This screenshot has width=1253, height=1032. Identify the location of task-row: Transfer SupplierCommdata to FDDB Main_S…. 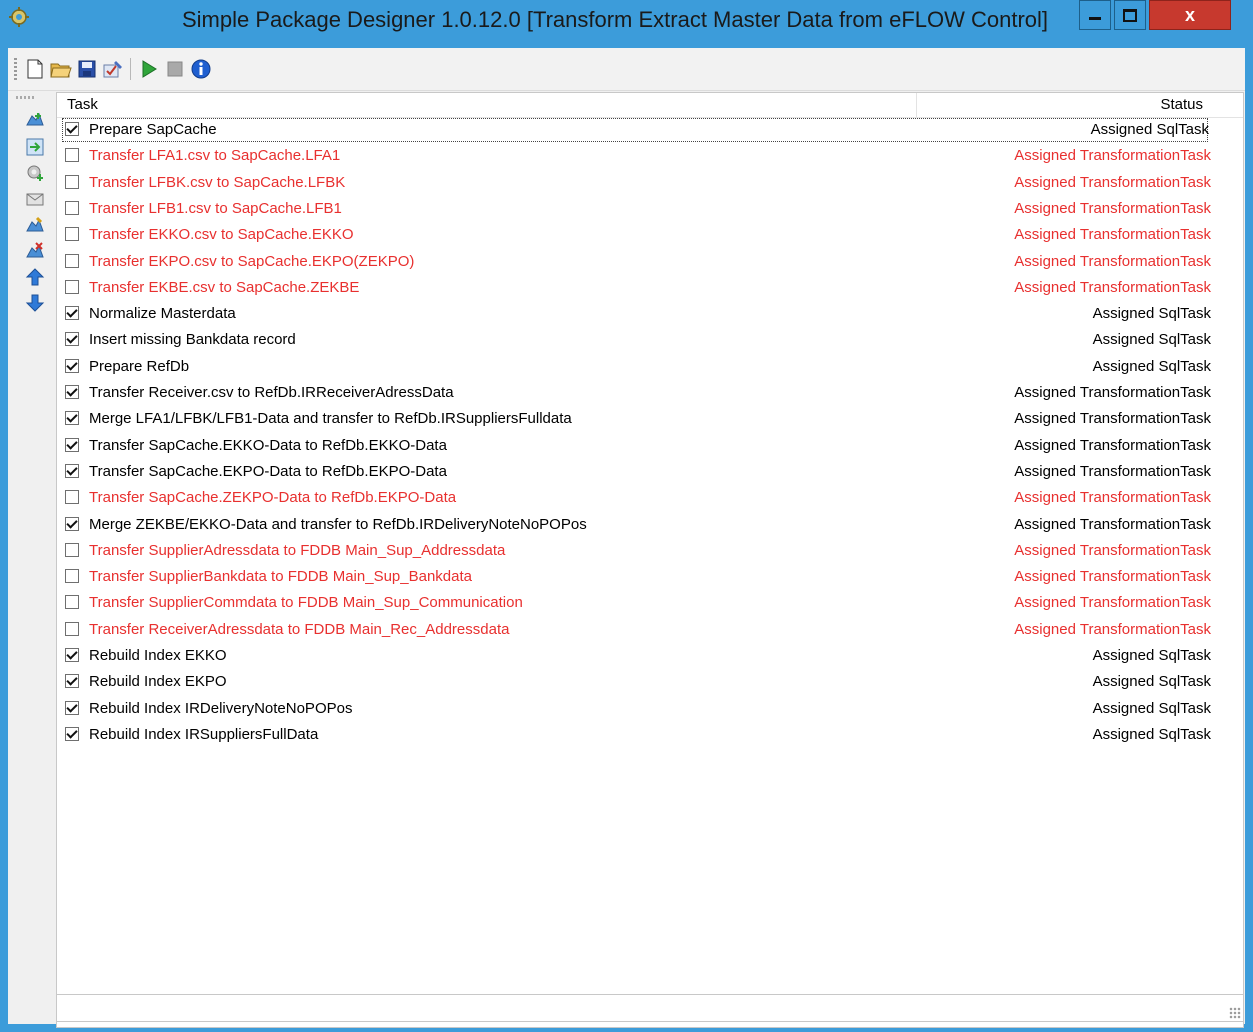
(636, 603).